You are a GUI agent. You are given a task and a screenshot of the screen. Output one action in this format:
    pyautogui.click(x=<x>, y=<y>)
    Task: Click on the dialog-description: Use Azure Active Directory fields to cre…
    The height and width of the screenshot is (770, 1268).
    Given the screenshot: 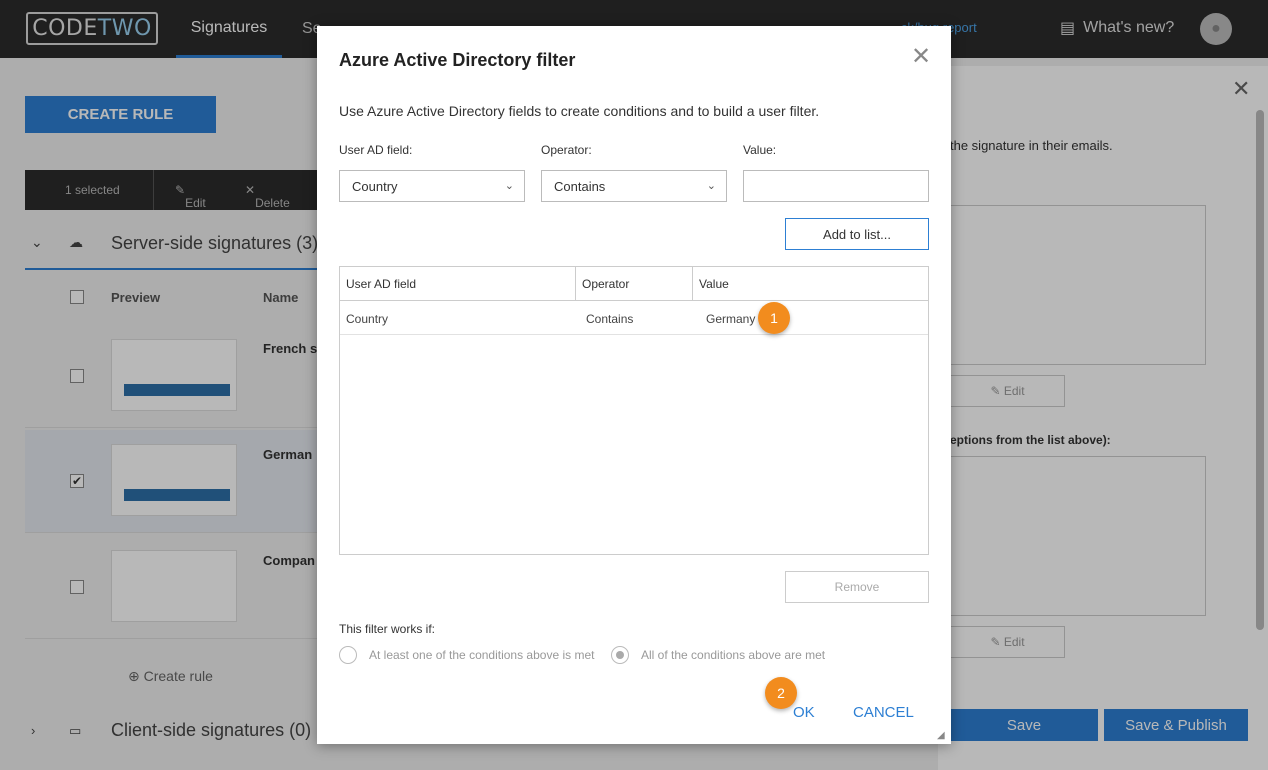 What is the action you would take?
    pyautogui.click(x=579, y=111)
    